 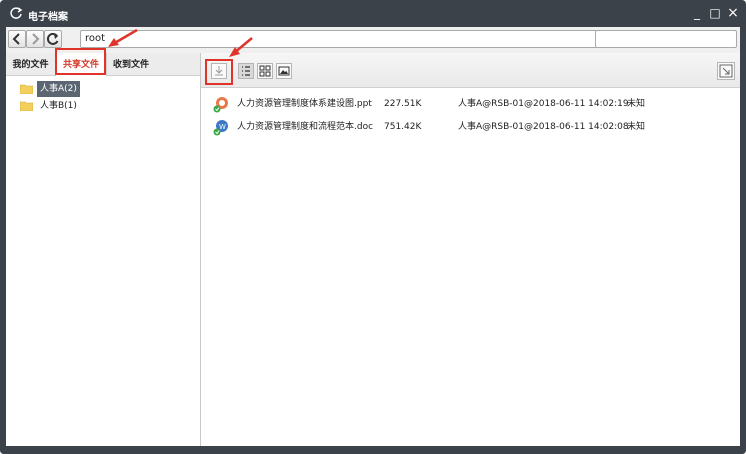 I want to click on image-view-icon, so click(x=284, y=71).